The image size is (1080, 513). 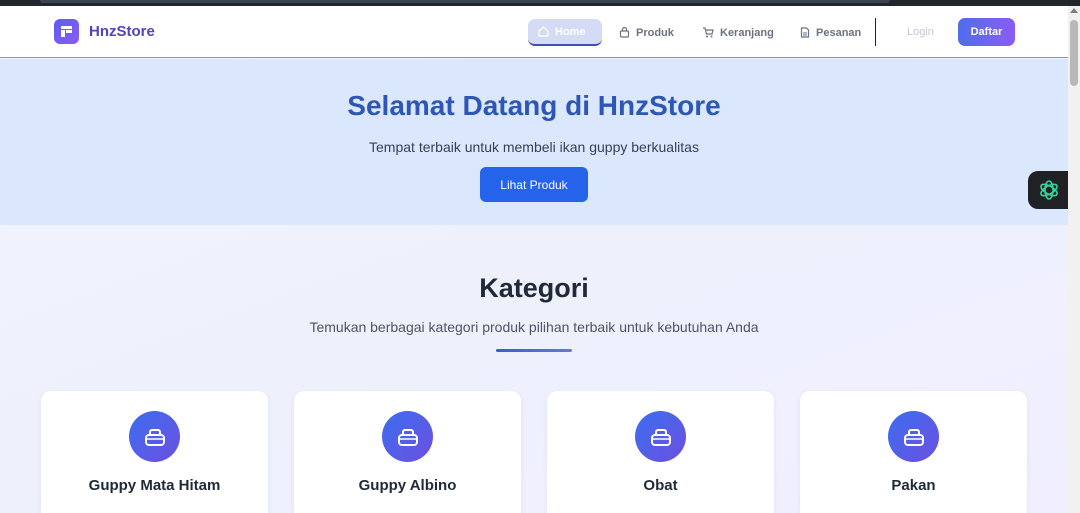 I want to click on nav-produk-label: Produk, so click(x=655, y=32).